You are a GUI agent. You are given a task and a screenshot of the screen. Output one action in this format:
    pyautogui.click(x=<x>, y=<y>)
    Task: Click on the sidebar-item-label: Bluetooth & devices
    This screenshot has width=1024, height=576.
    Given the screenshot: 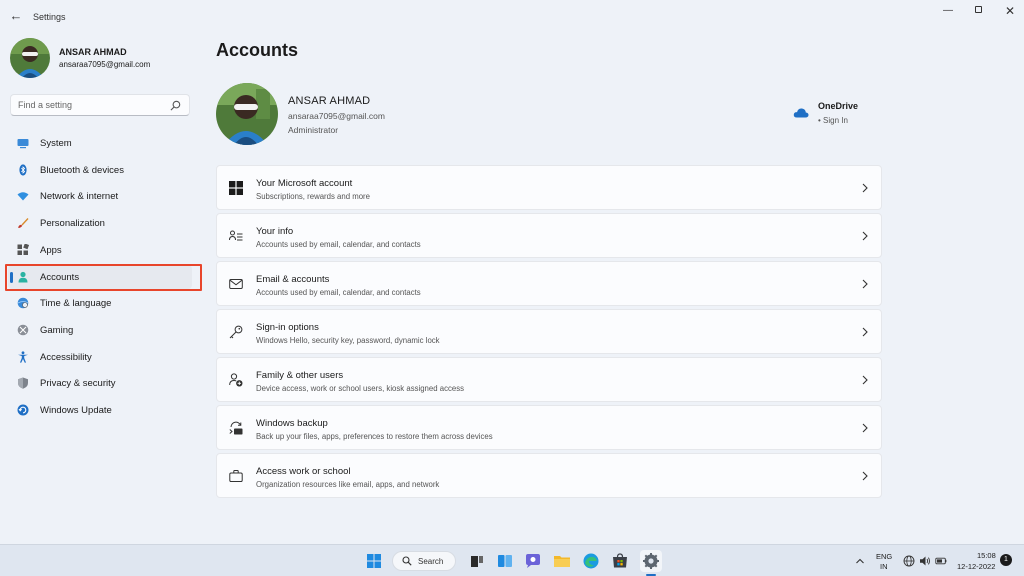 What is the action you would take?
    pyautogui.click(x=82, y=170)
    